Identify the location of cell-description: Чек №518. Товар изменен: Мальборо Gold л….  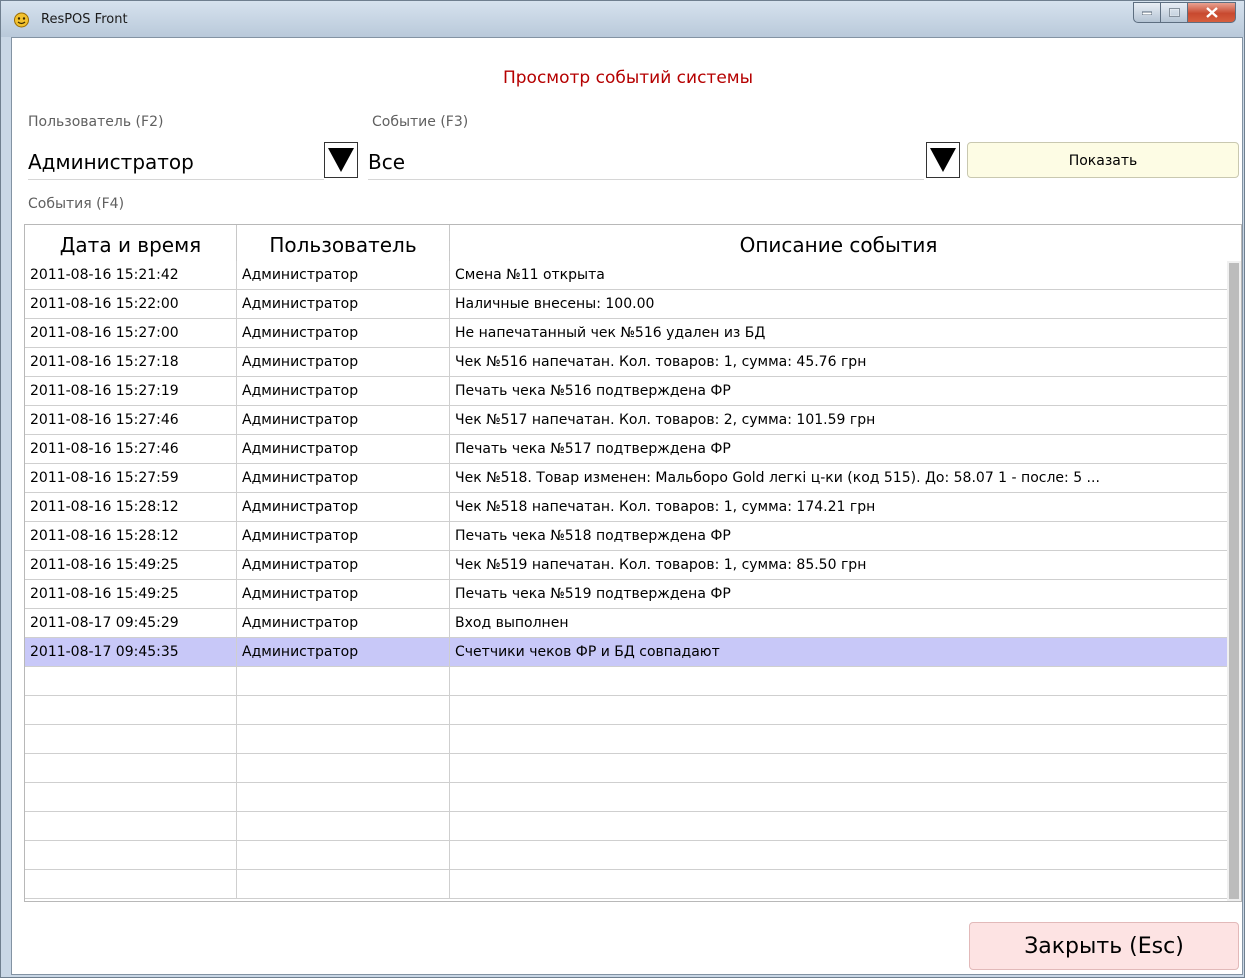
(777, 478).